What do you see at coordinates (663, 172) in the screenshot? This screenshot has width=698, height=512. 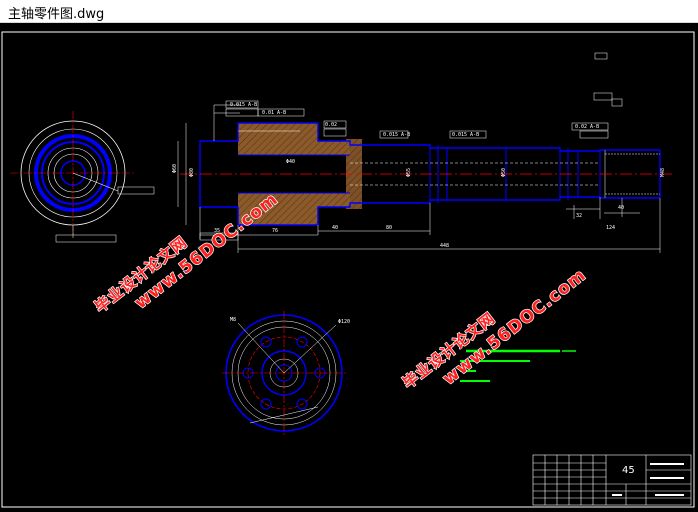 I see `svg-text: M48` at bounding box center [663, 172].